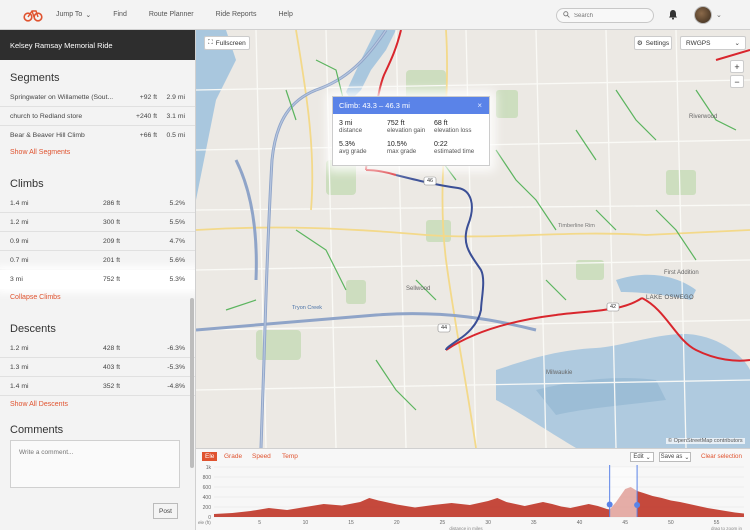 The image size is (750, 530). I want to click on x-tick-label: 40, so click(580, 523).